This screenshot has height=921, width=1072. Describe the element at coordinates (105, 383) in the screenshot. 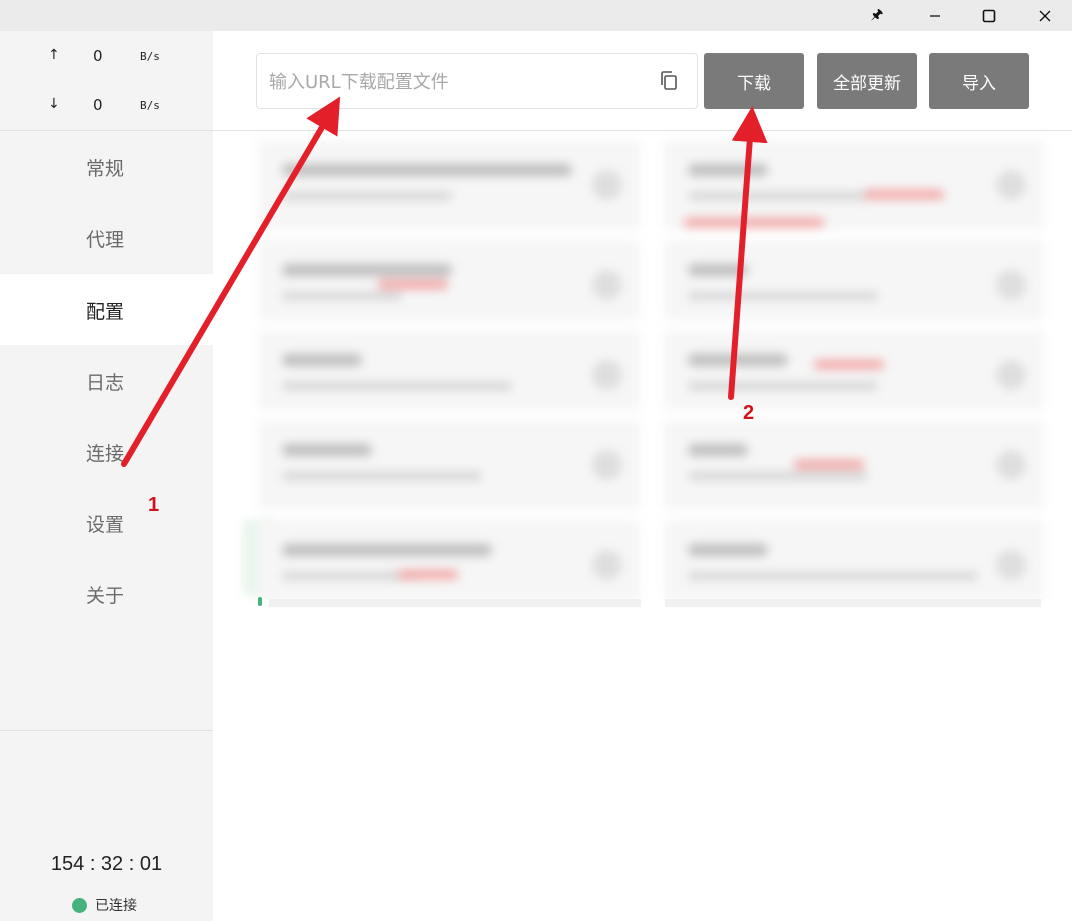

I see `sidebar-item-label: 日志` at that location.